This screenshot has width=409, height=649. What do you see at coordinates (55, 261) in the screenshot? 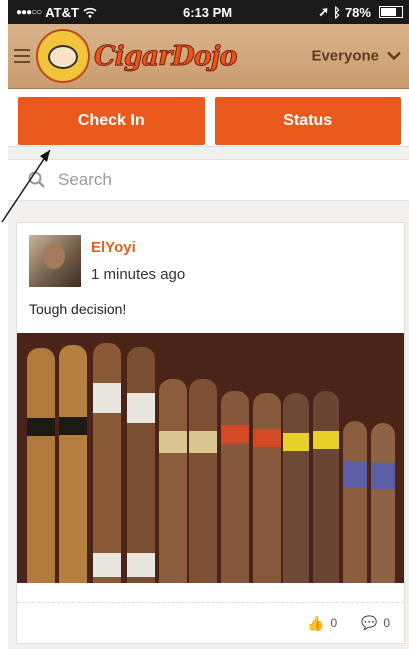
I see `avatar` at bounding box center [55, 261].